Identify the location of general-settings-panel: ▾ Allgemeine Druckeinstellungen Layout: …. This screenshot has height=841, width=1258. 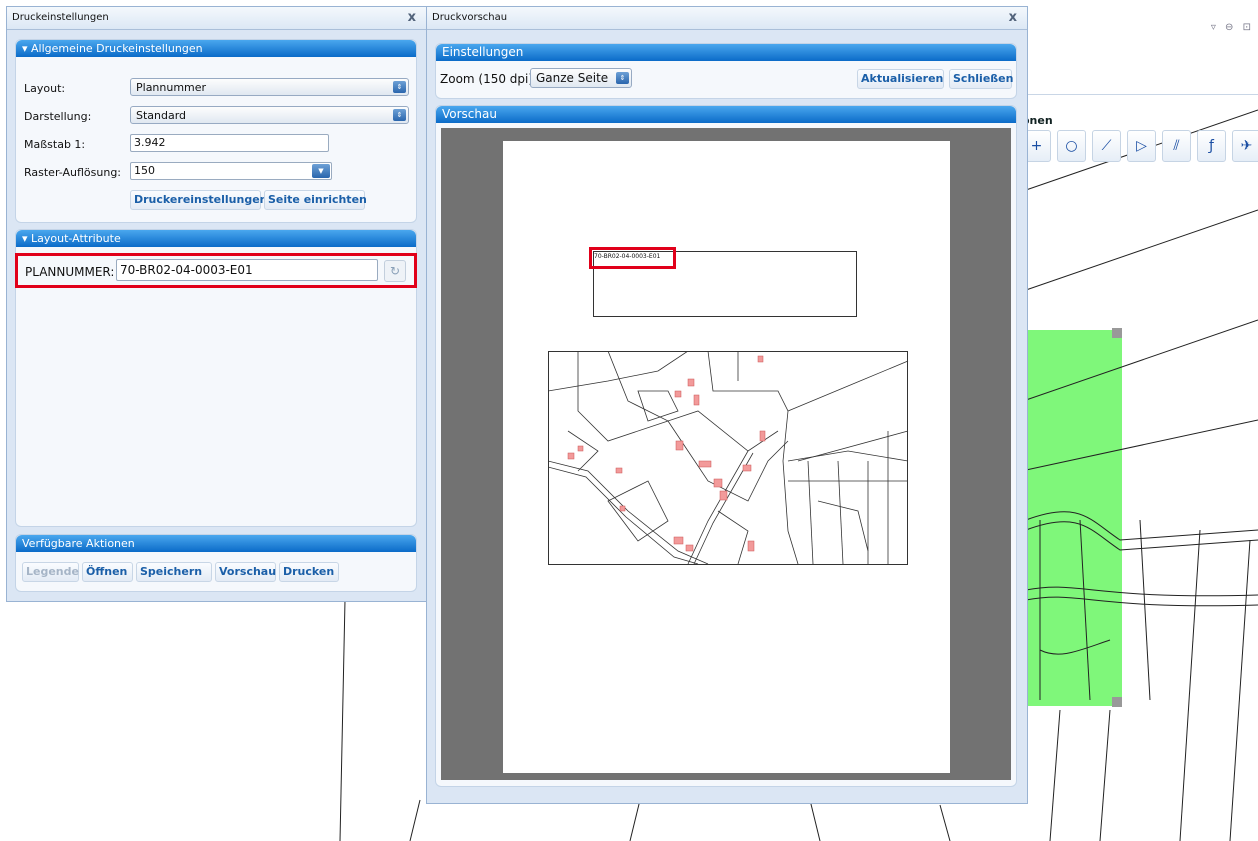
(216, 131).